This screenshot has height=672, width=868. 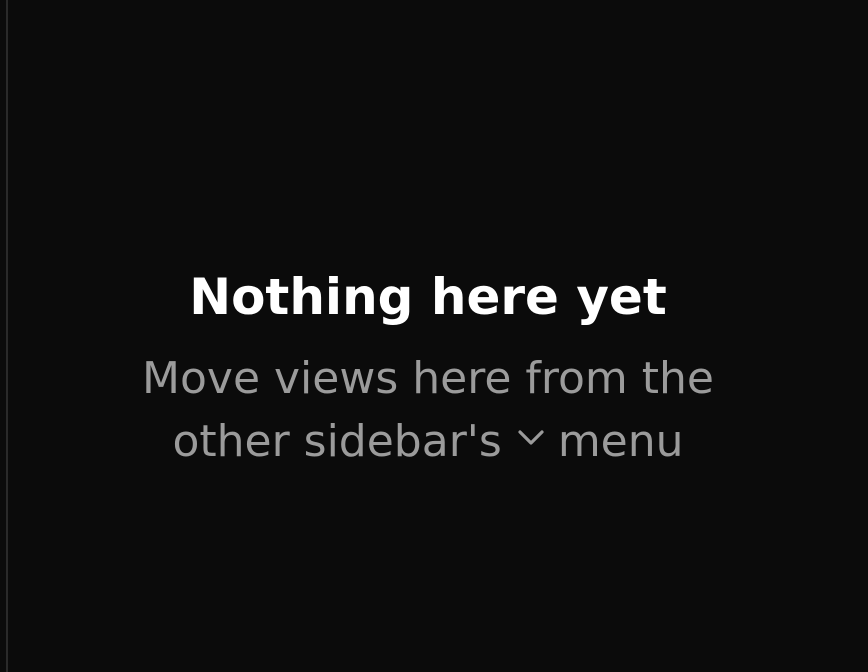 I want to click on chevron-down-icon, so click(x=531, y=438).